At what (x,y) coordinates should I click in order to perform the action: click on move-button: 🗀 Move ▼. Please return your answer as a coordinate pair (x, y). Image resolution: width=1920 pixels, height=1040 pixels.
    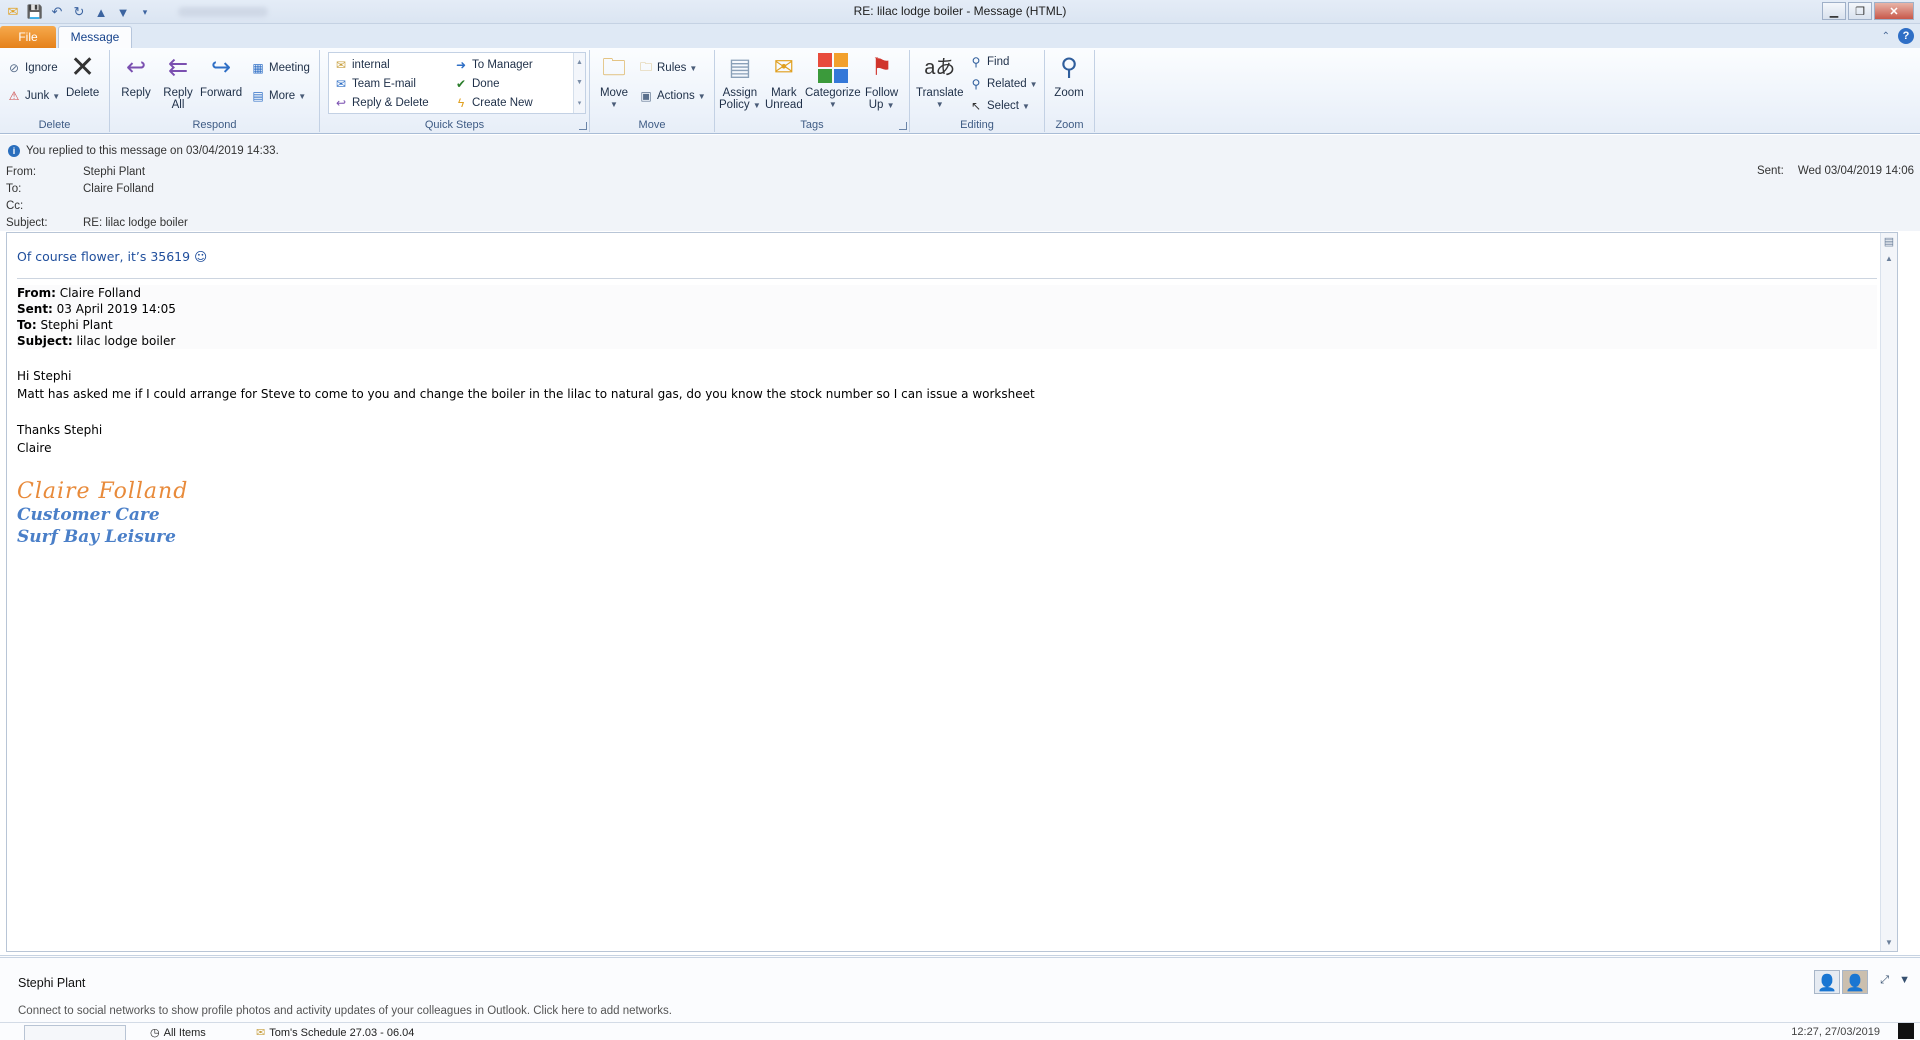
    Looking at the image, I should click on (614, 81).